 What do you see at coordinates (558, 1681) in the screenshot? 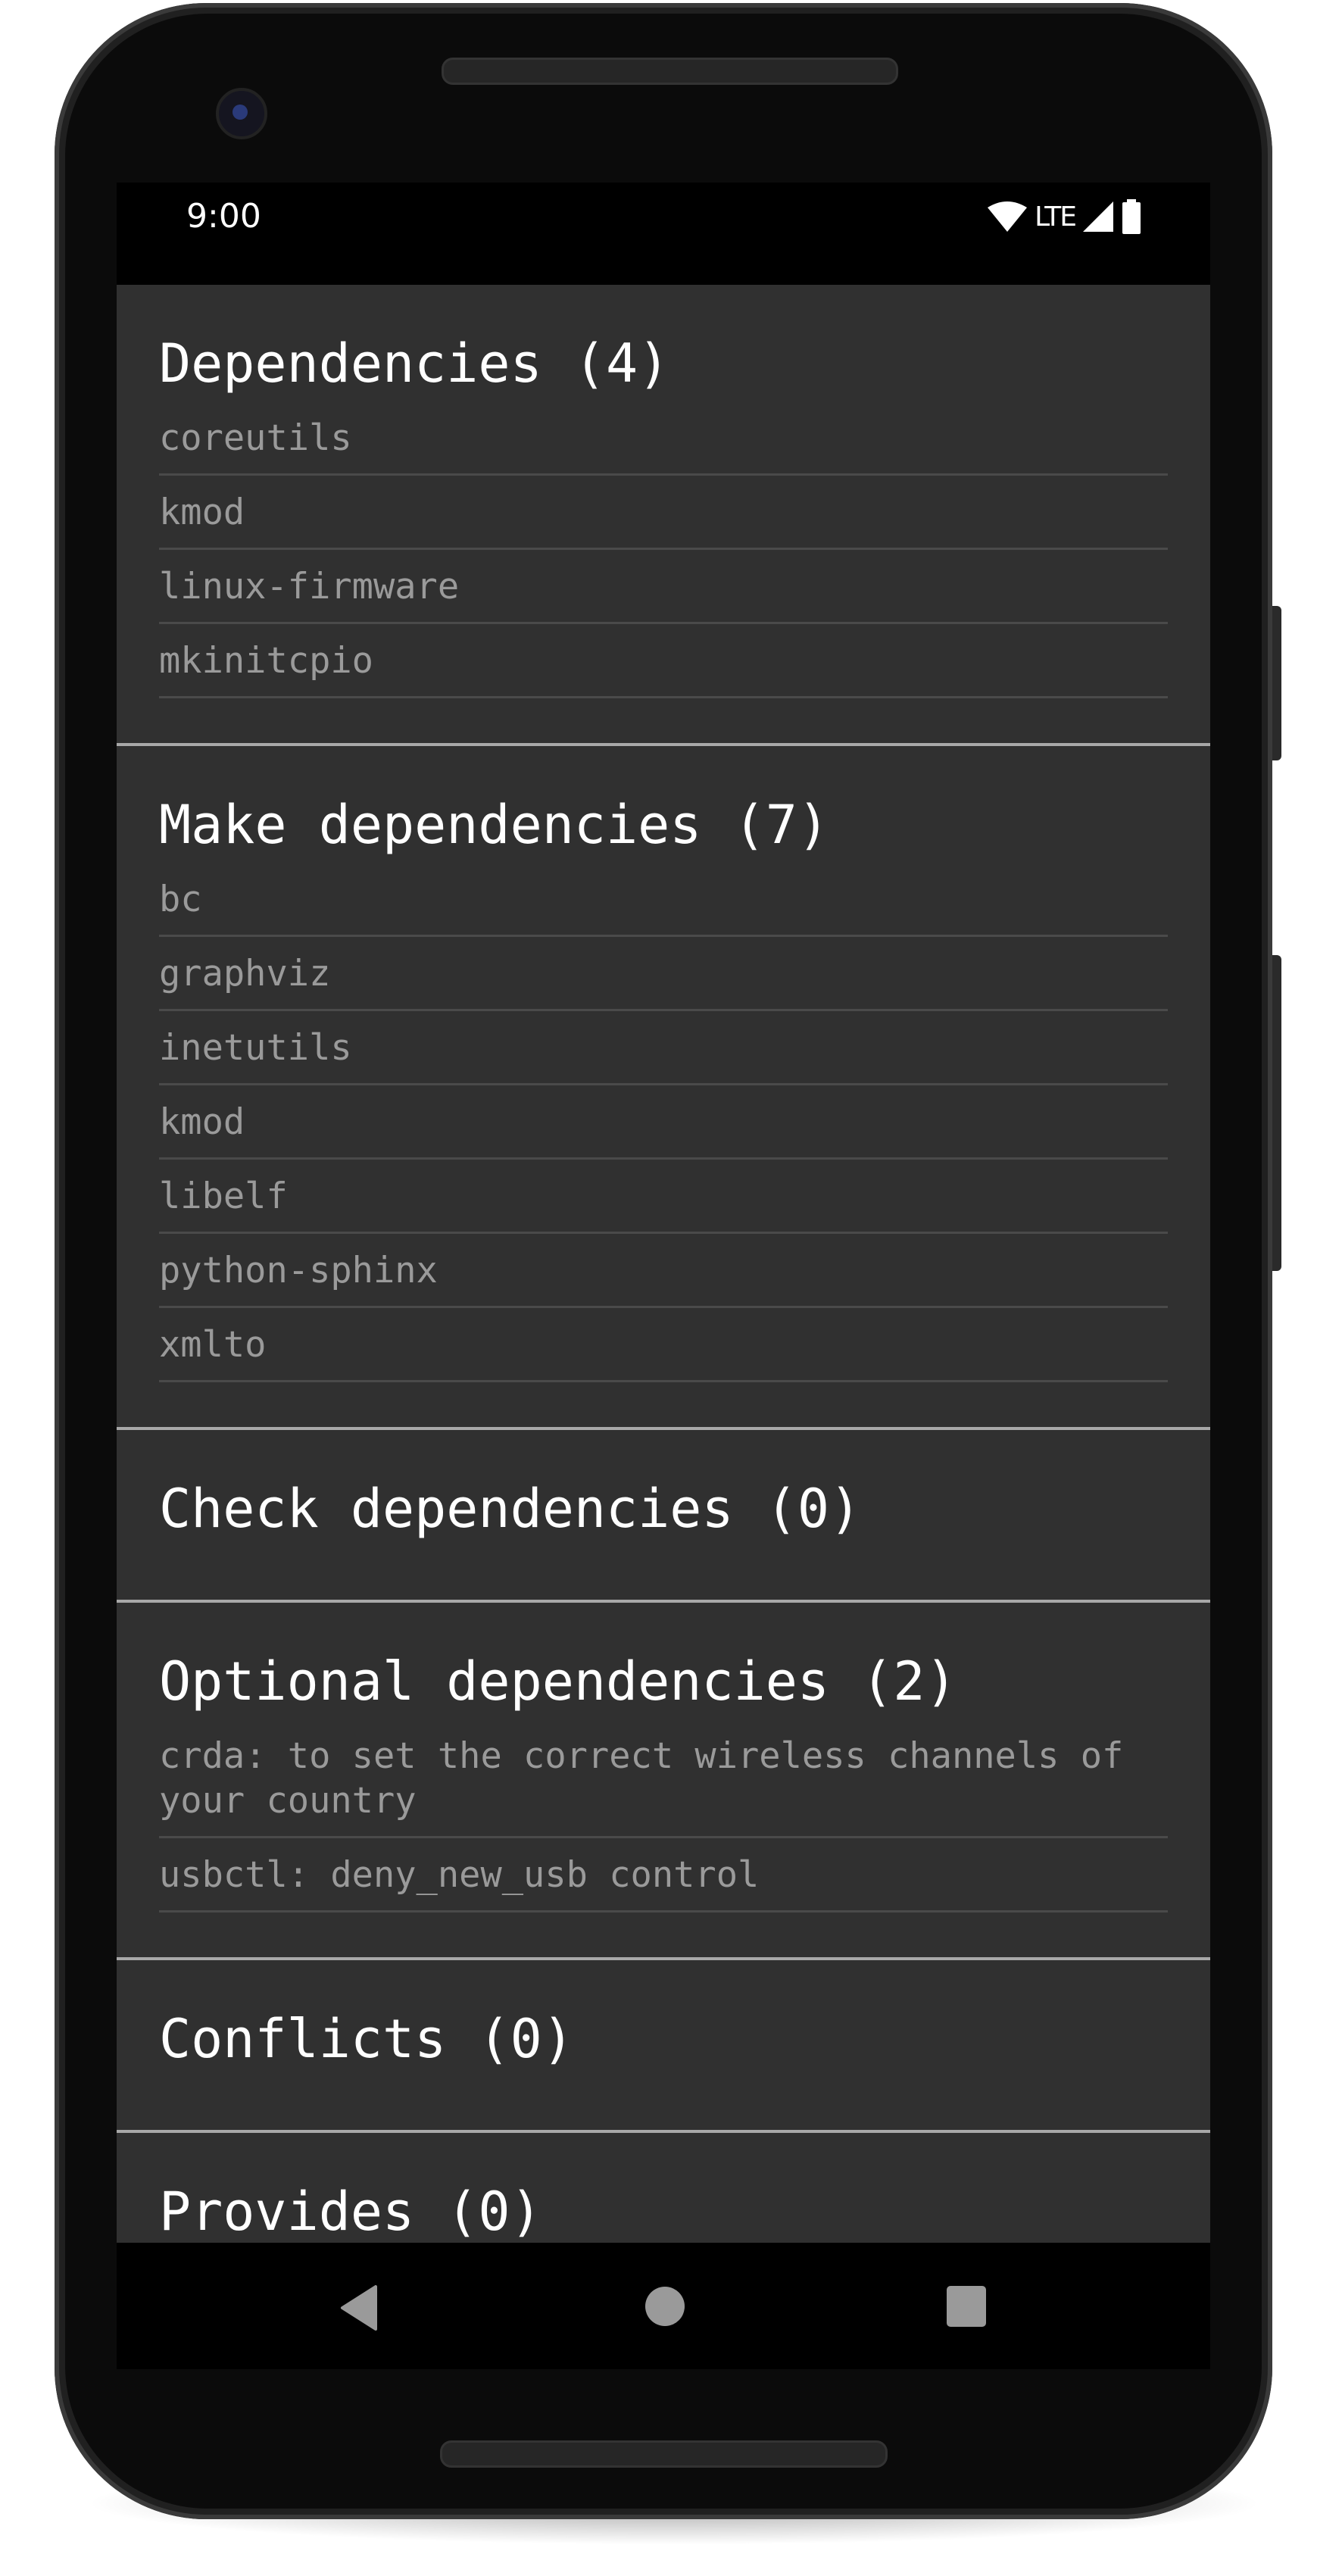
I see `section-title: Optional dependencies (2)` at bounding box center [558, 1681].